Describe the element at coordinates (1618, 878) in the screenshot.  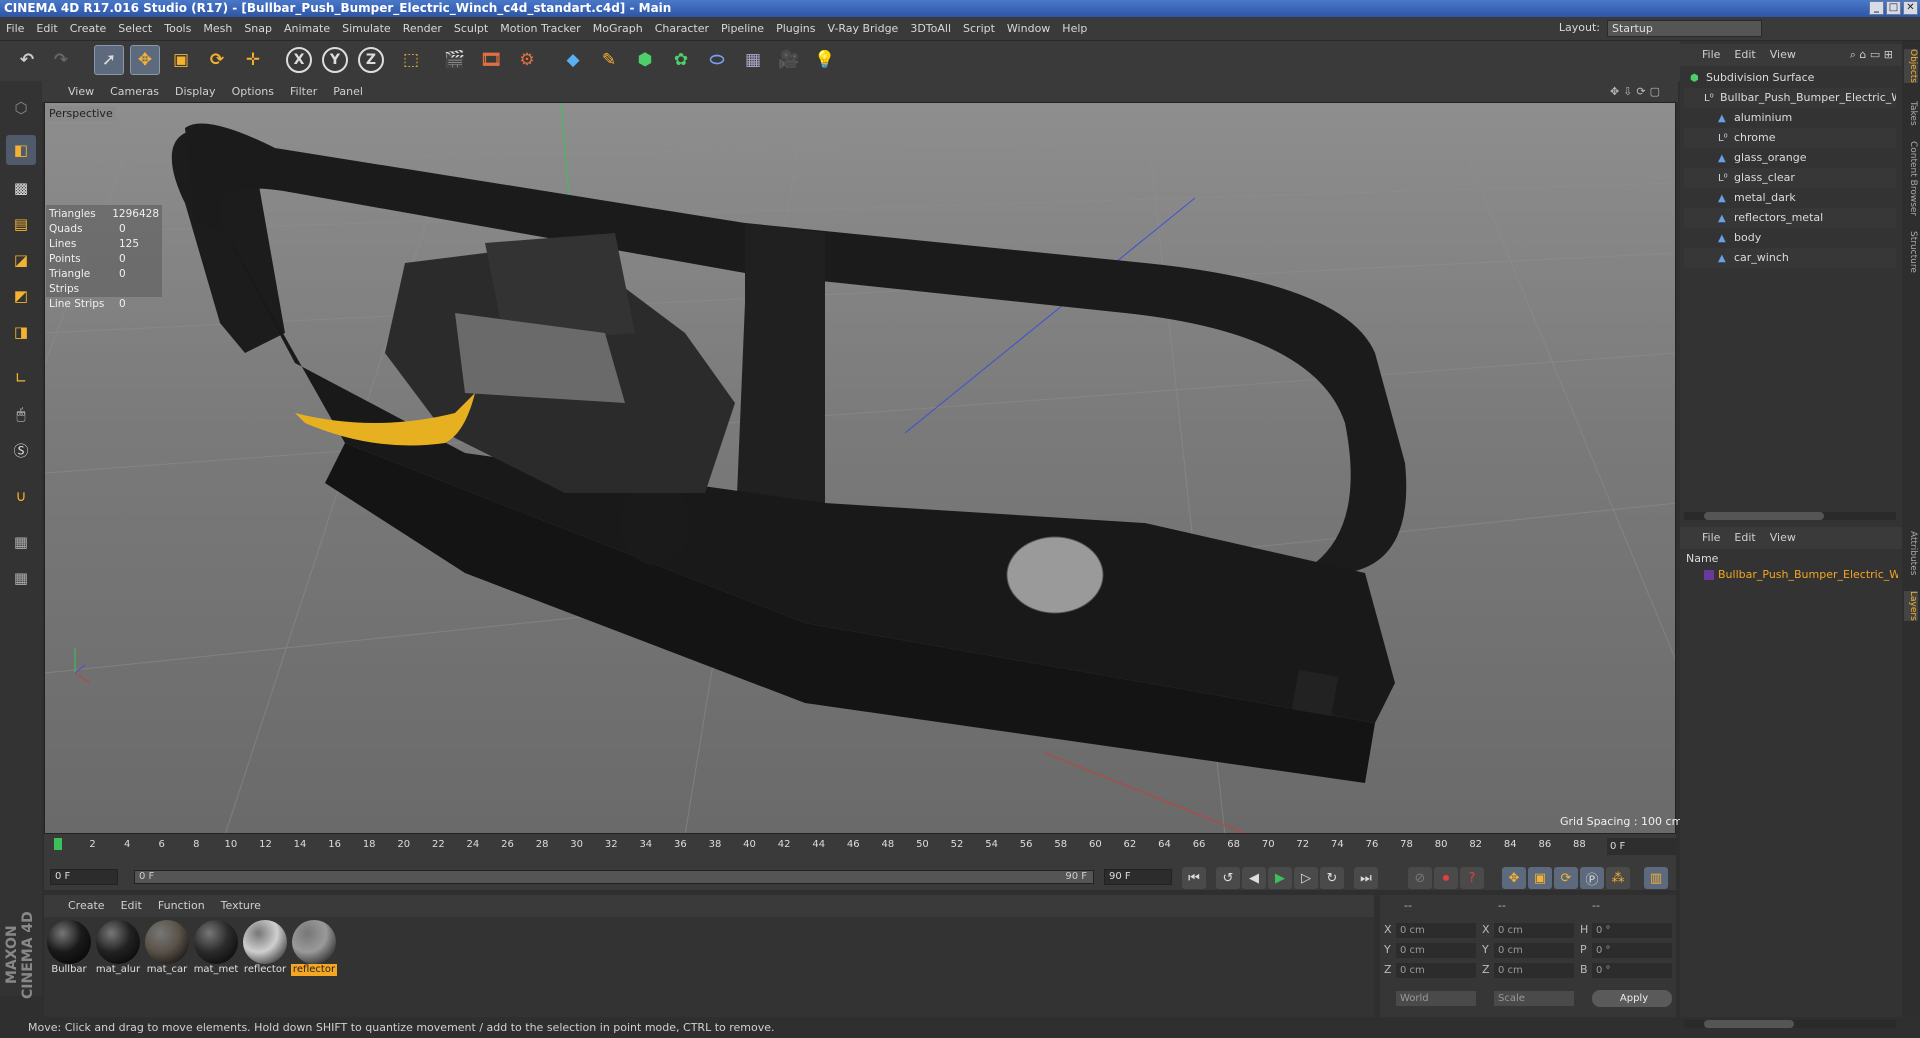
I see `key-pla-icon: ⁂` at that location.